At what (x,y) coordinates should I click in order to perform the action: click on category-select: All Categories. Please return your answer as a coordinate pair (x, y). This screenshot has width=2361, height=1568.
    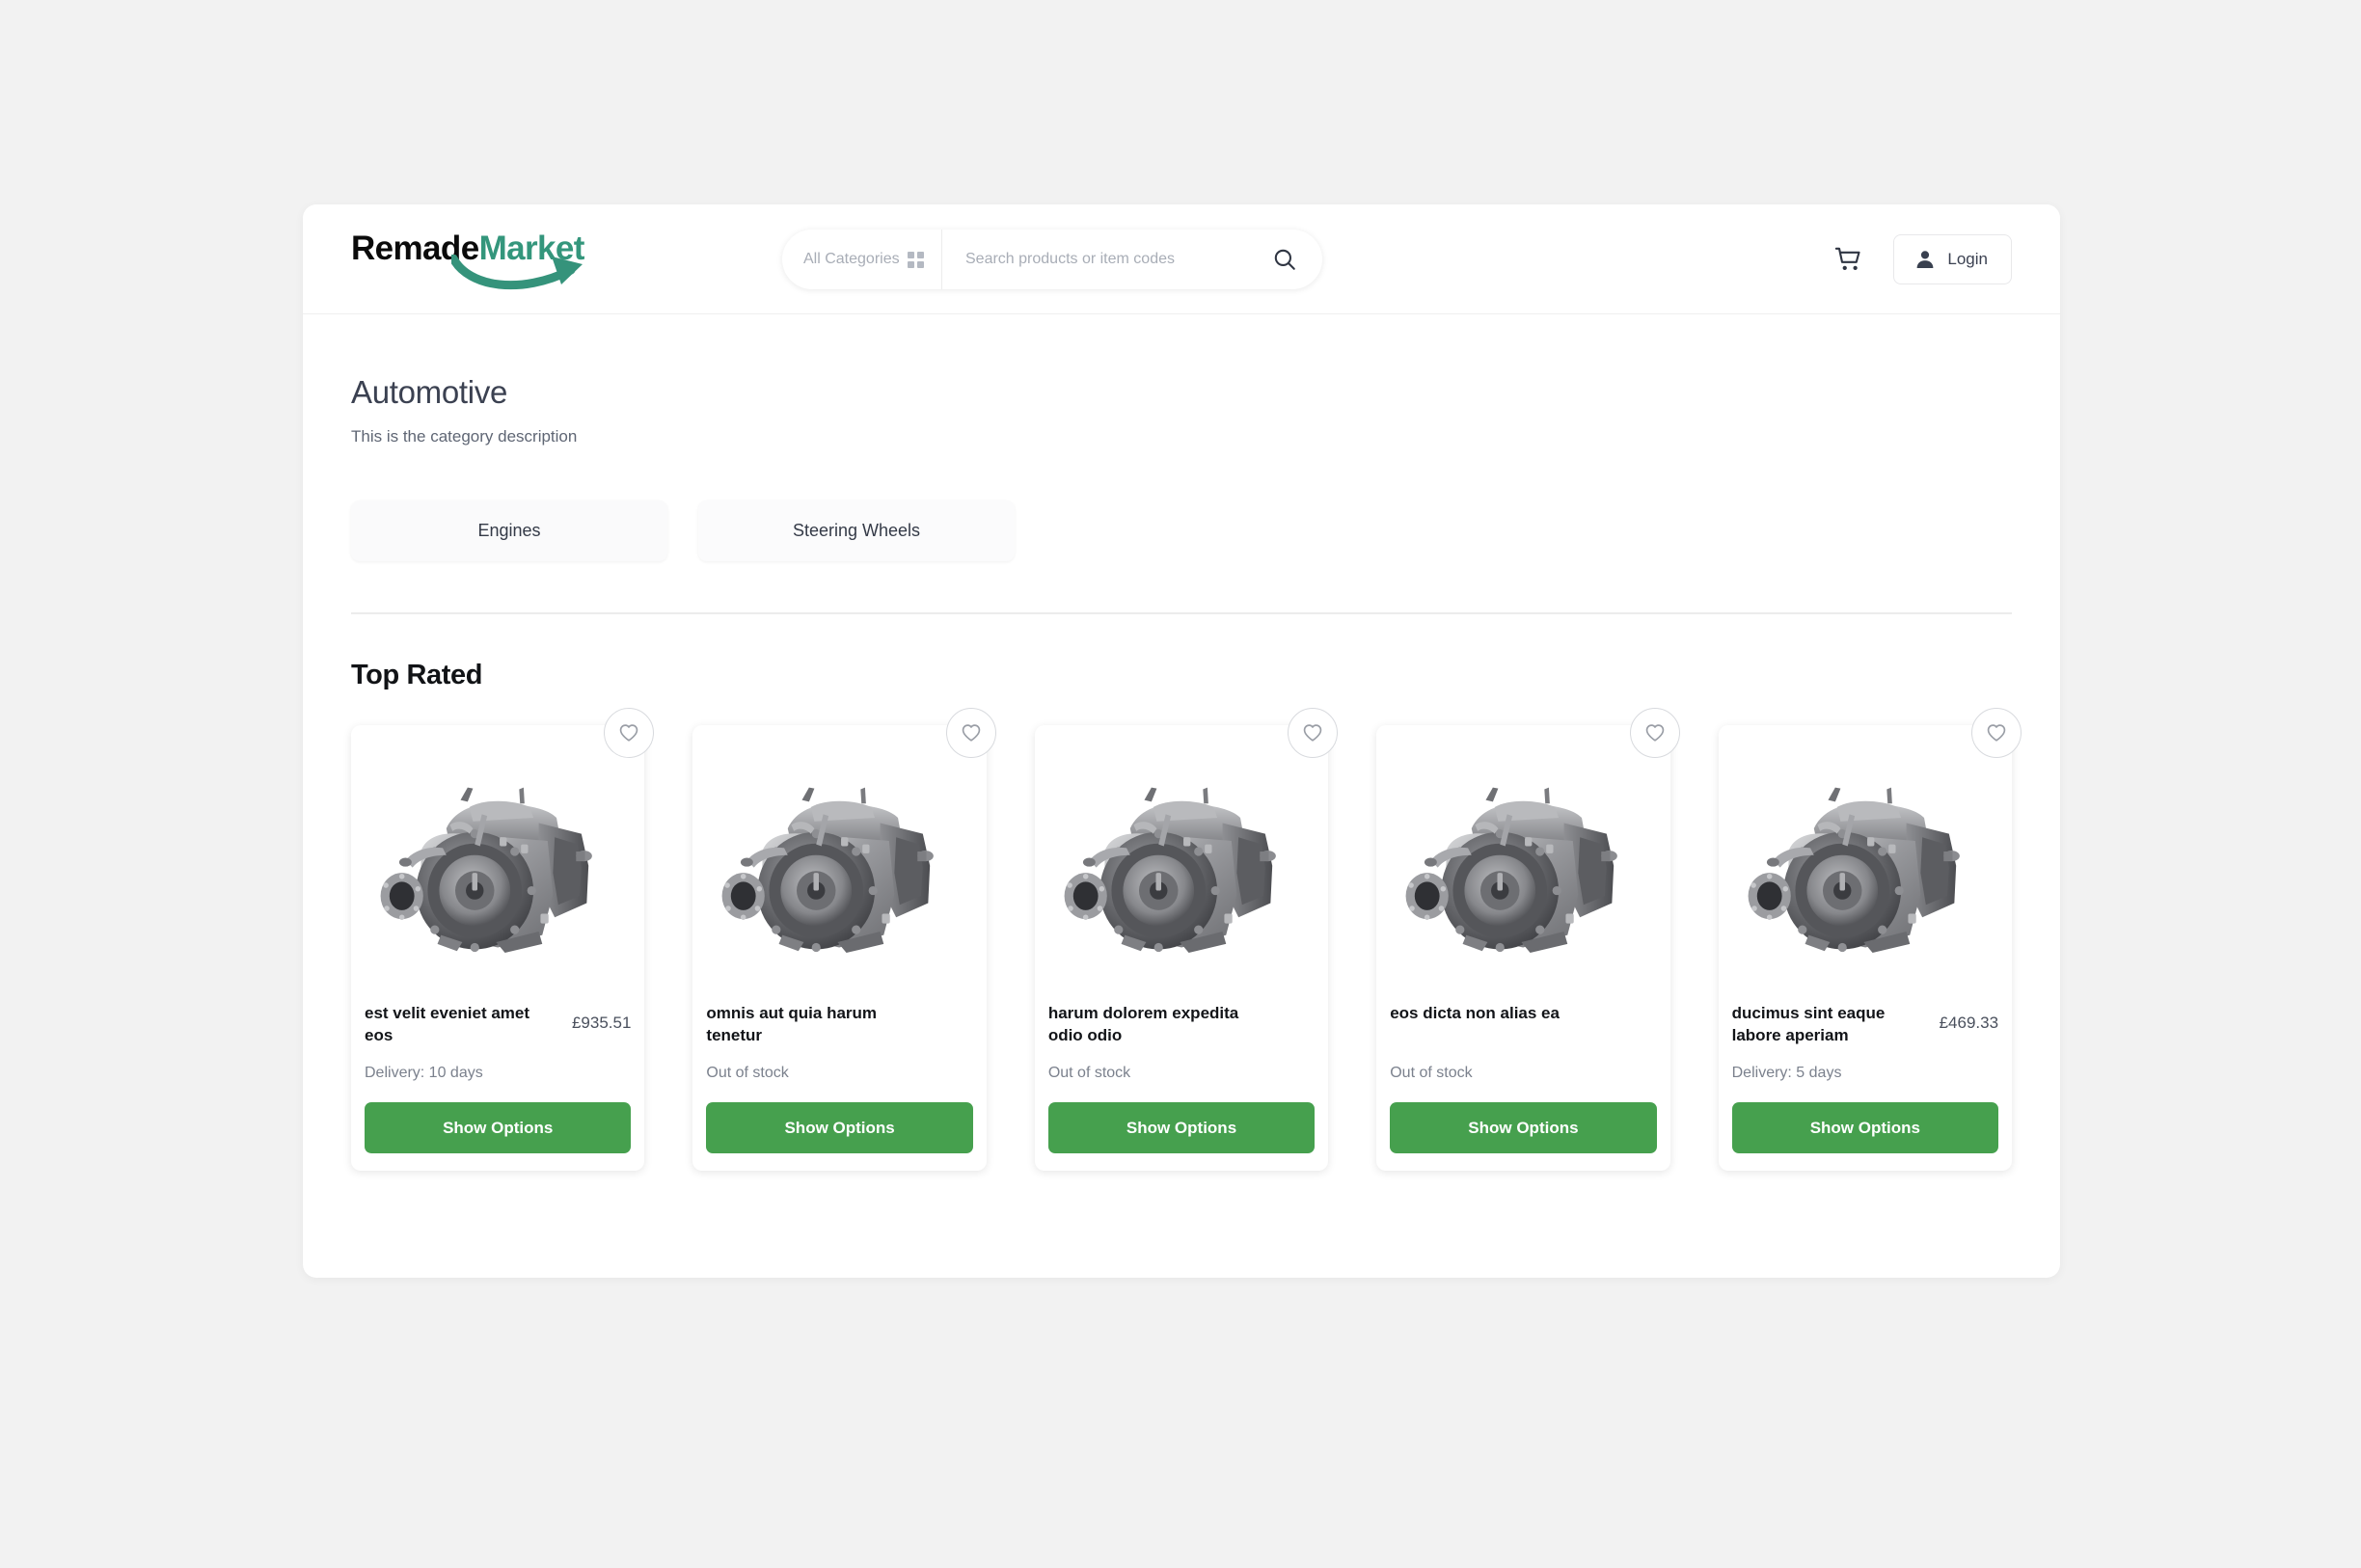
    Looking at the image, I should click on (862, 259).